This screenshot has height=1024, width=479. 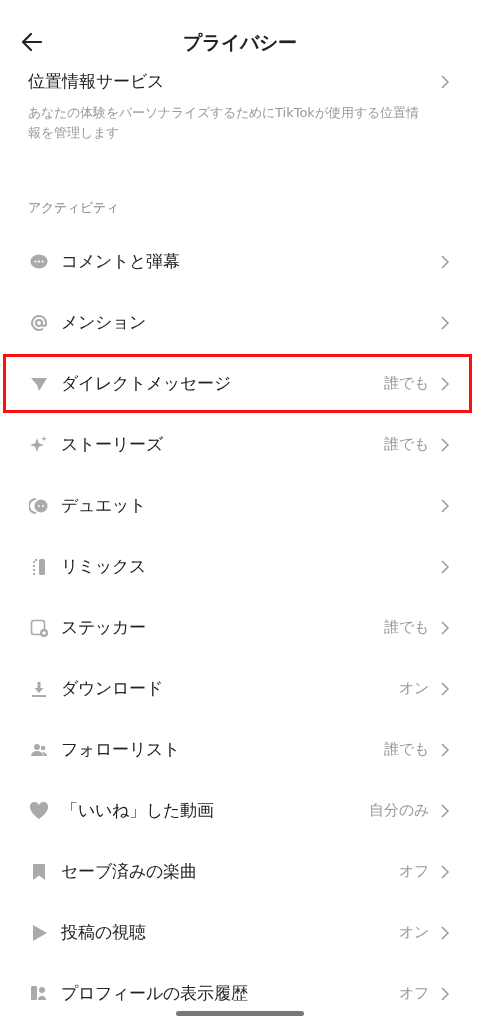 I want to click on settings-row: ダウンロード オン, so click(x=239, y=688).